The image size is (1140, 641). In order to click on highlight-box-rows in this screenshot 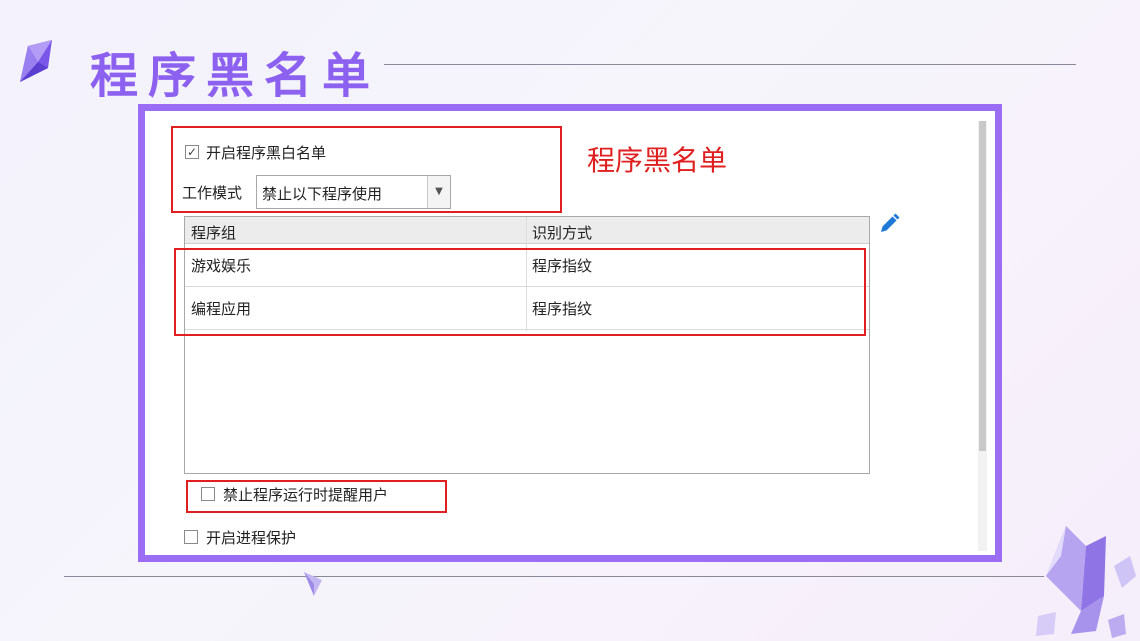, I will do `click(520, 292)`.